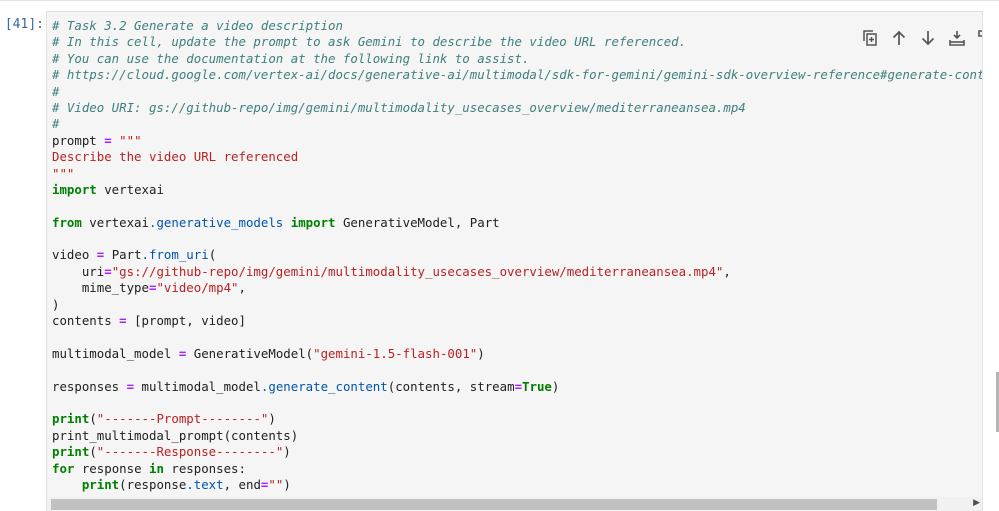 Image resolution: width=999 pixels, height=511 pixels. Describe the element at coordinates (111, 468) in the screenshot. I see `code-token: response` at that location.